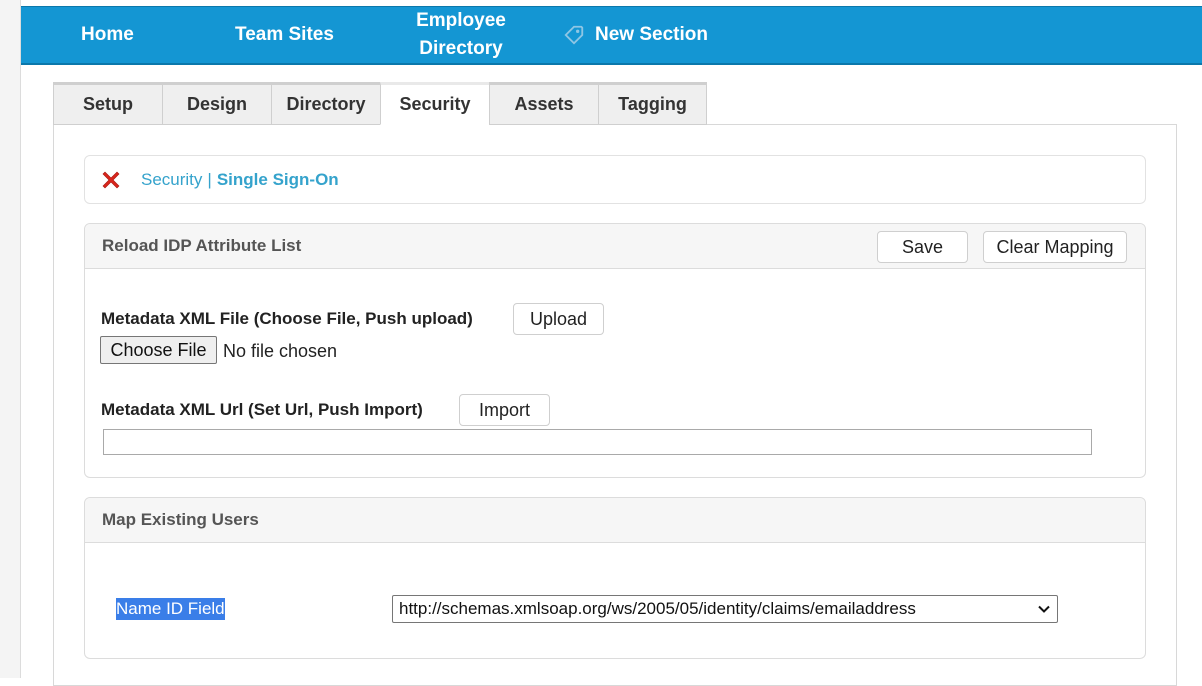  I want to click on nav-team-sites-label: Team Sites, so click(284, 34).